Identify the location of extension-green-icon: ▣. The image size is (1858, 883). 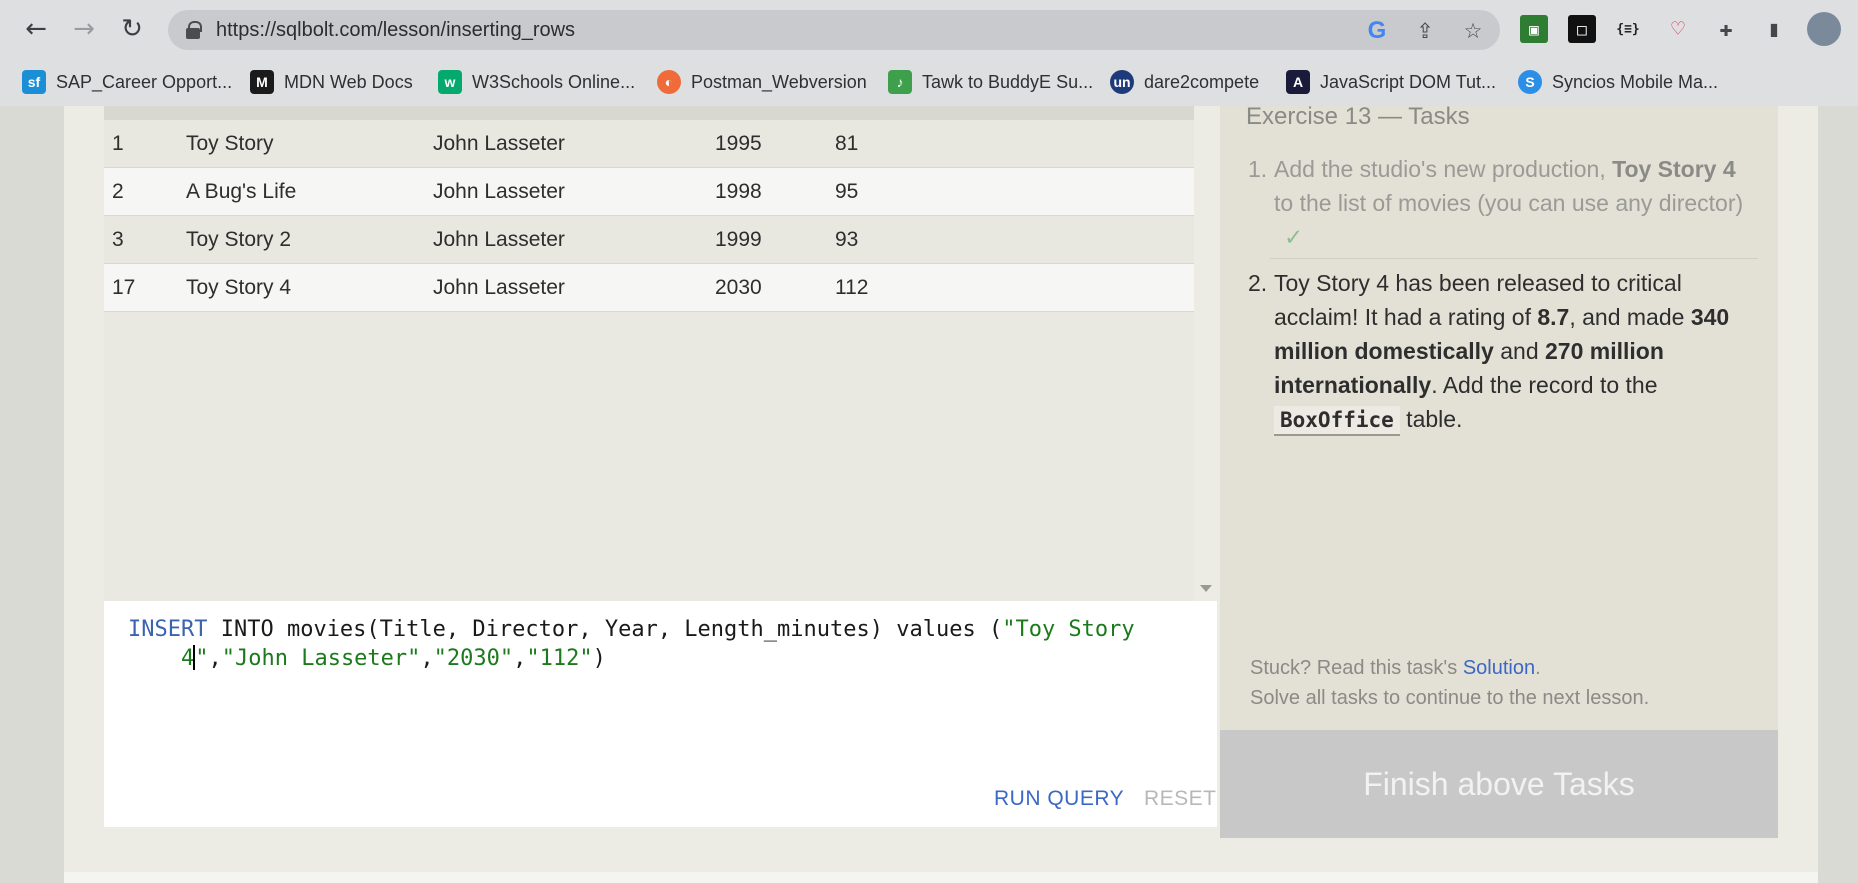
(1534, 29).